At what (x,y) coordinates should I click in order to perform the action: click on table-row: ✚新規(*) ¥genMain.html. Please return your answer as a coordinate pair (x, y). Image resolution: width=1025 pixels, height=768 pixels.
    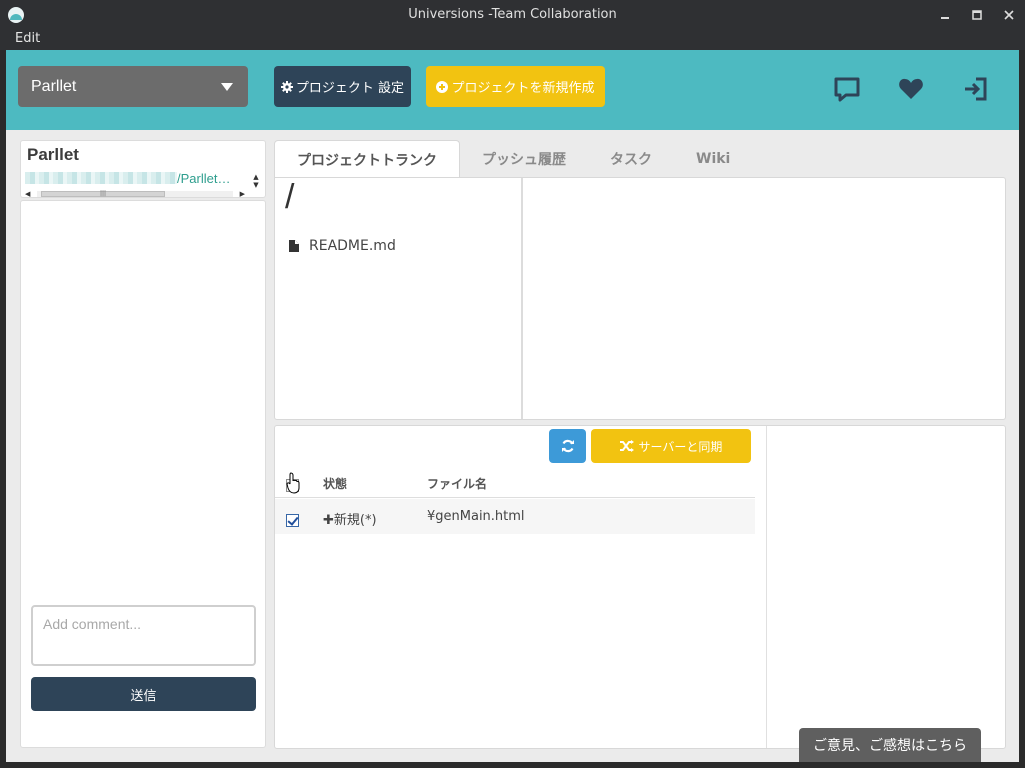
    Looking at the image, I should click on (515, 516).